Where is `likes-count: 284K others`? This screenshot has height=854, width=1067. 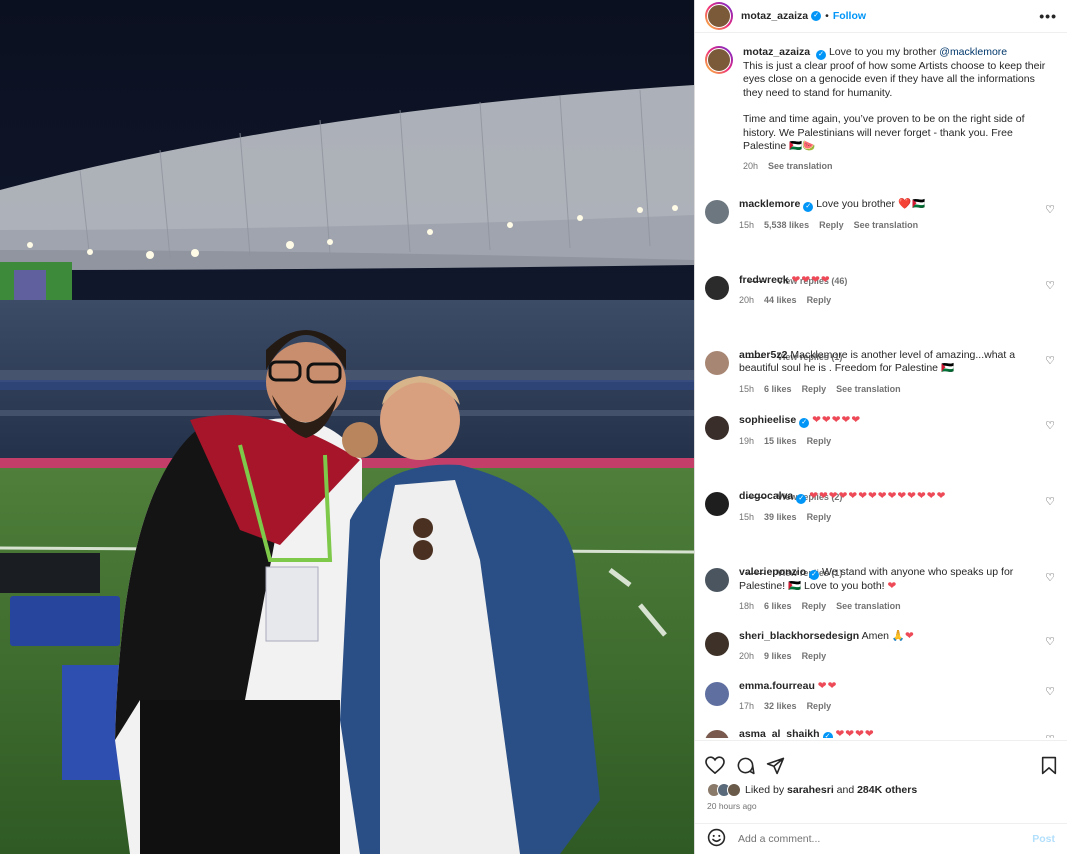
likes-count: 284K others is located at coordinates (887, 790).